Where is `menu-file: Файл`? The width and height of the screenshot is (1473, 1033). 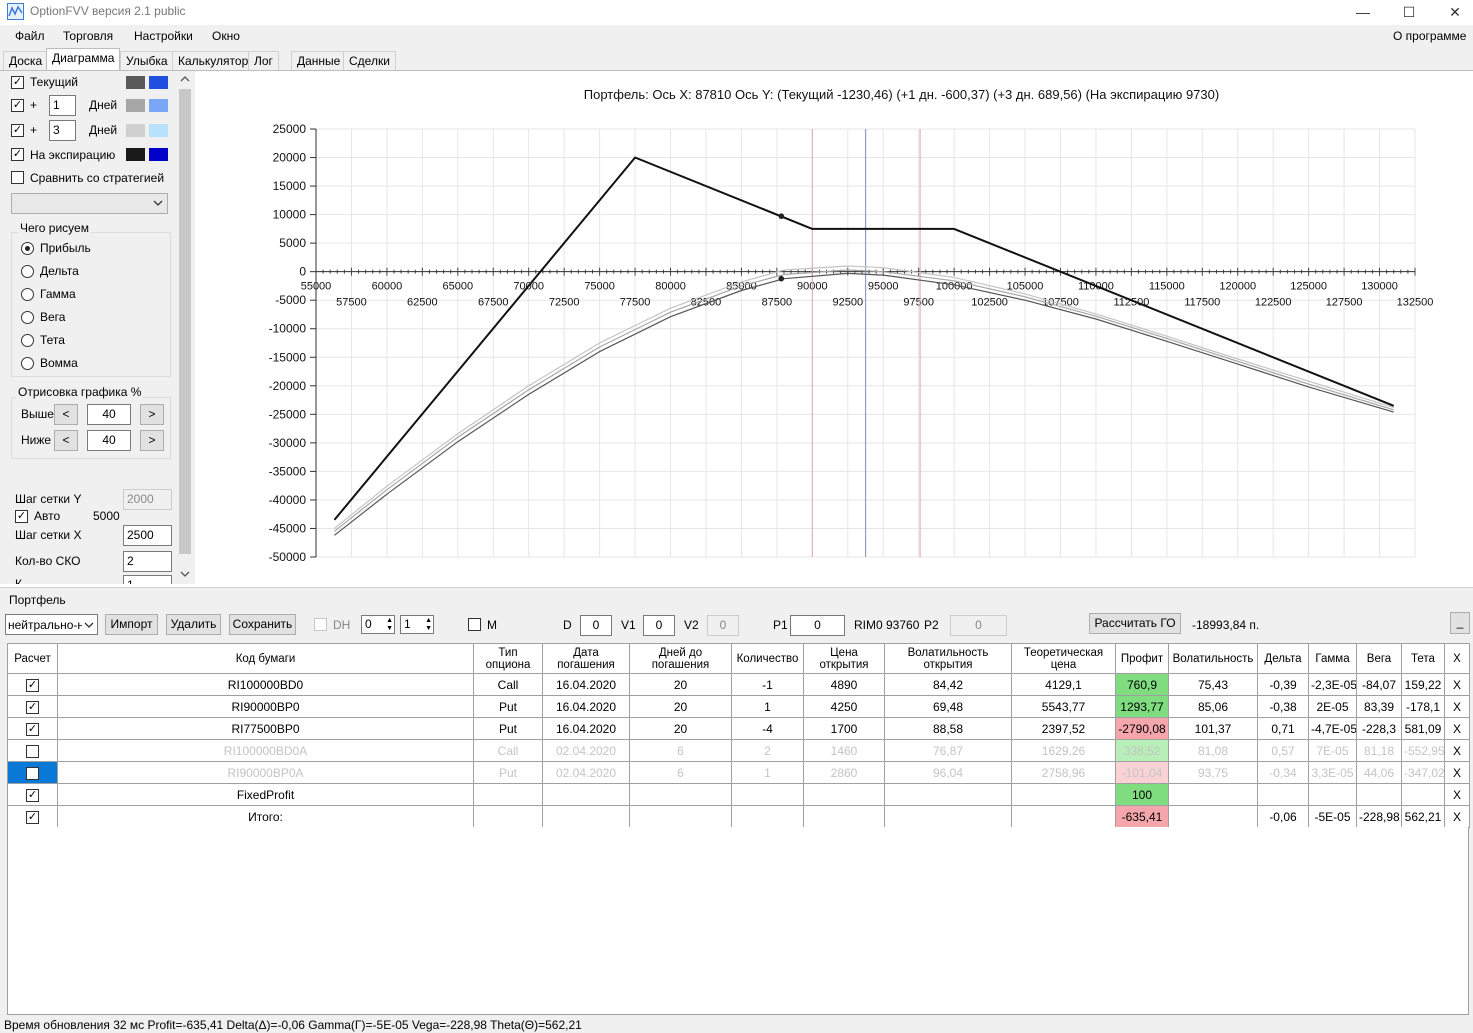
menu-file: Файл is located at coordinates (30, 36).